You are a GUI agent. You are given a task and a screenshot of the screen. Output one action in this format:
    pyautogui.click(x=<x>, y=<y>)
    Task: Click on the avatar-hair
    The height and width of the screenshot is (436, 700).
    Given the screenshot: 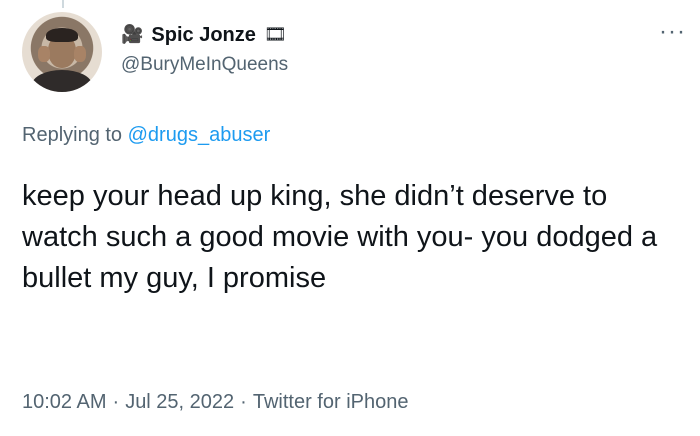 What is the action you would take?
    pyautogui.click(x=62, y=35)
    